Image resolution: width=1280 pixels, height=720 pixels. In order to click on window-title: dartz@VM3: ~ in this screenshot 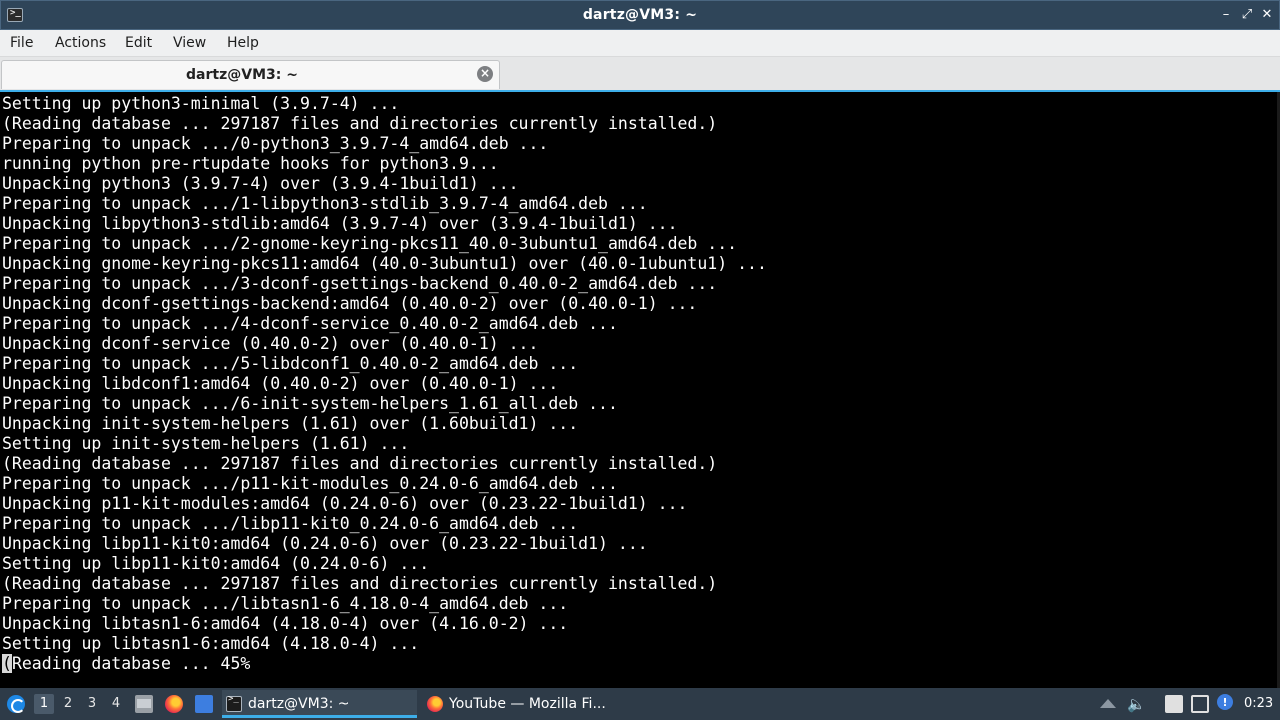, I will do `click(640, 15)`.